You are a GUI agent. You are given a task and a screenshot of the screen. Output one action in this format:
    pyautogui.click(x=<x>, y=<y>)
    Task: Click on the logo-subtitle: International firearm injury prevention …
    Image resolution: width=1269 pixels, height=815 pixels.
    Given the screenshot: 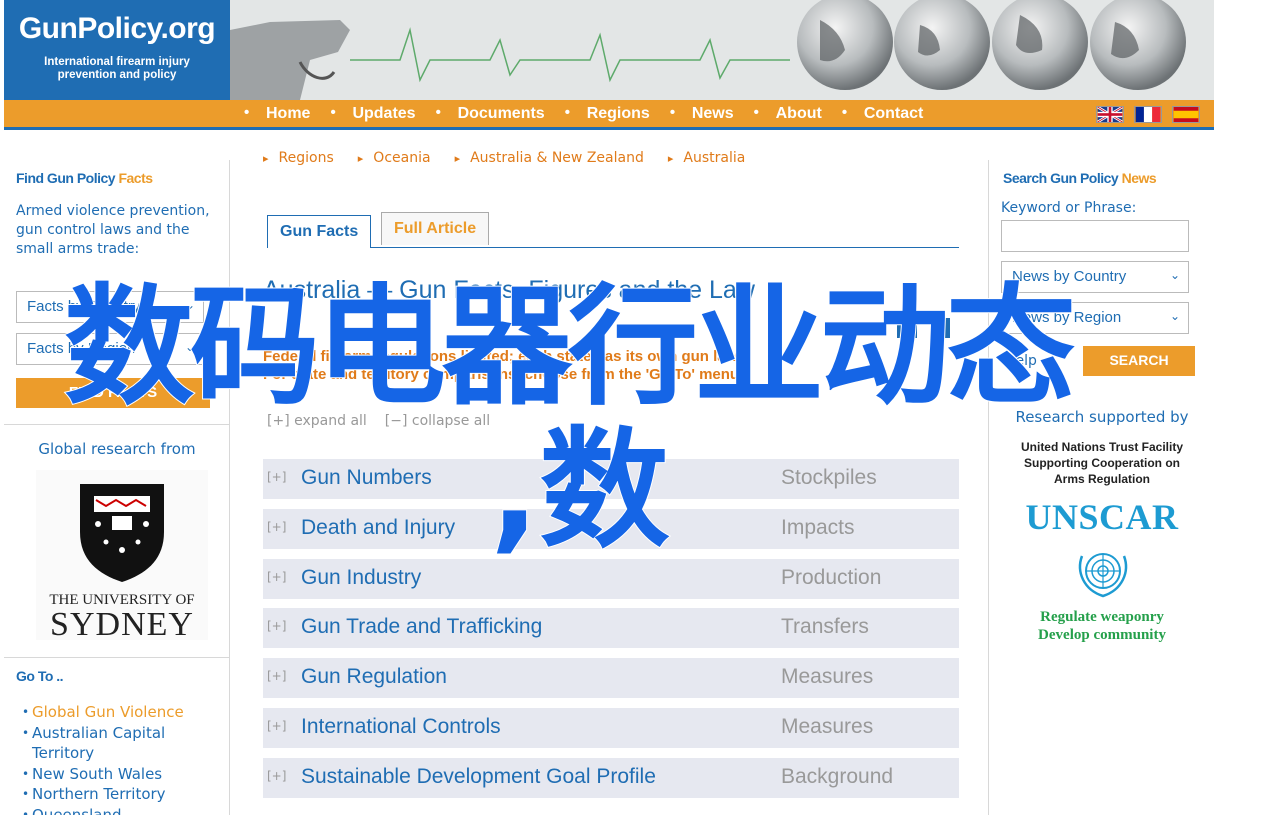 What is the action you would take?
    pyautogui.click(x=117, y=68)
    